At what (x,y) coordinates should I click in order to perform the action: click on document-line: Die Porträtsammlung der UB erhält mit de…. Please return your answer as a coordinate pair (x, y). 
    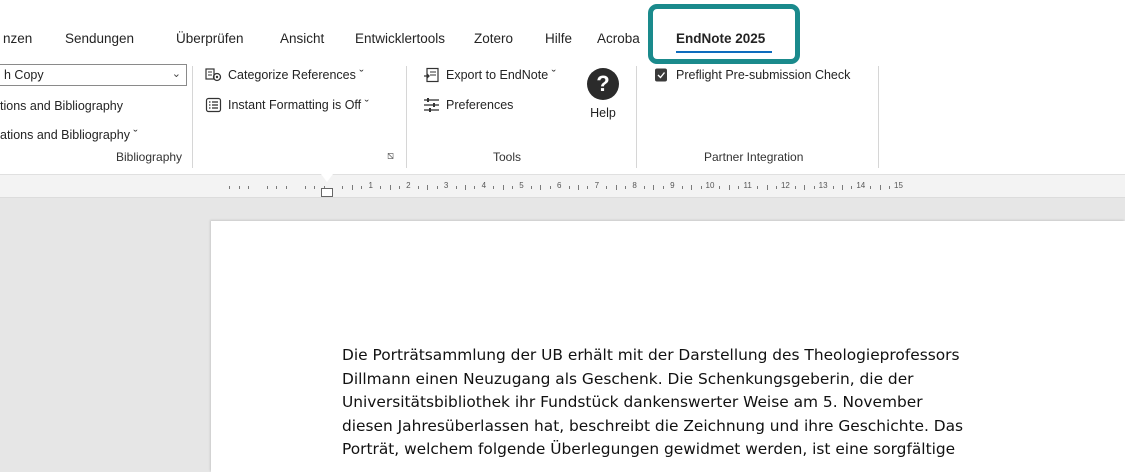
    Looking at the image, I should click on (651, 355).